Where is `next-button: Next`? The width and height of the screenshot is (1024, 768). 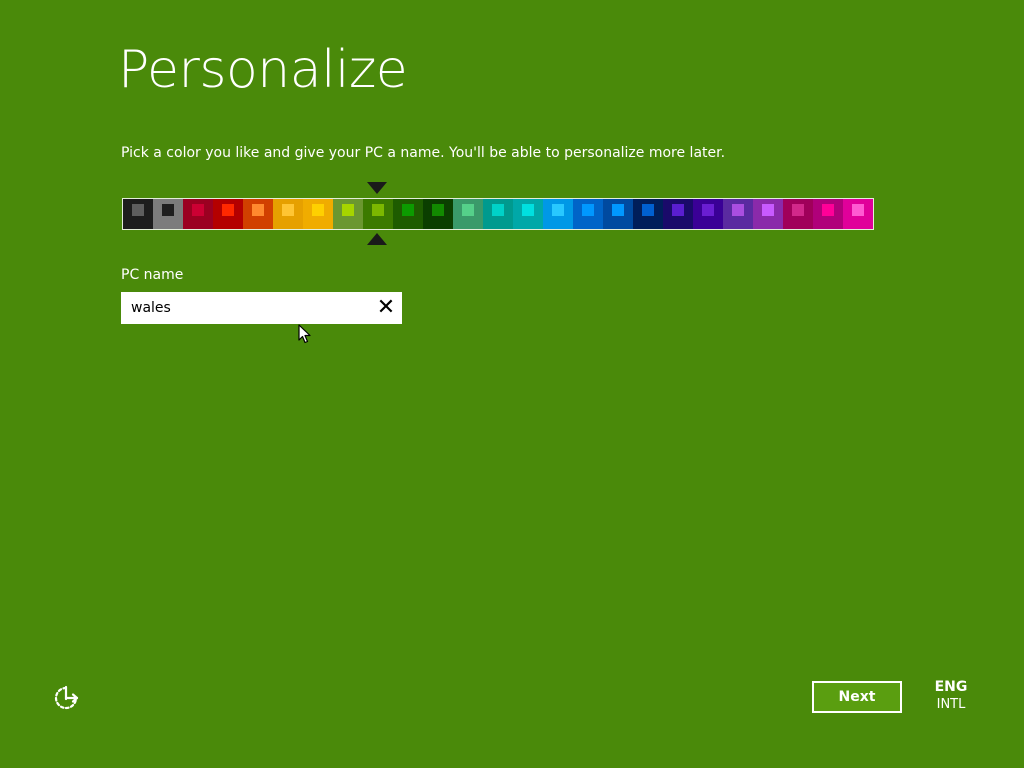 next-button: Next is located at coordinates (857, 697).